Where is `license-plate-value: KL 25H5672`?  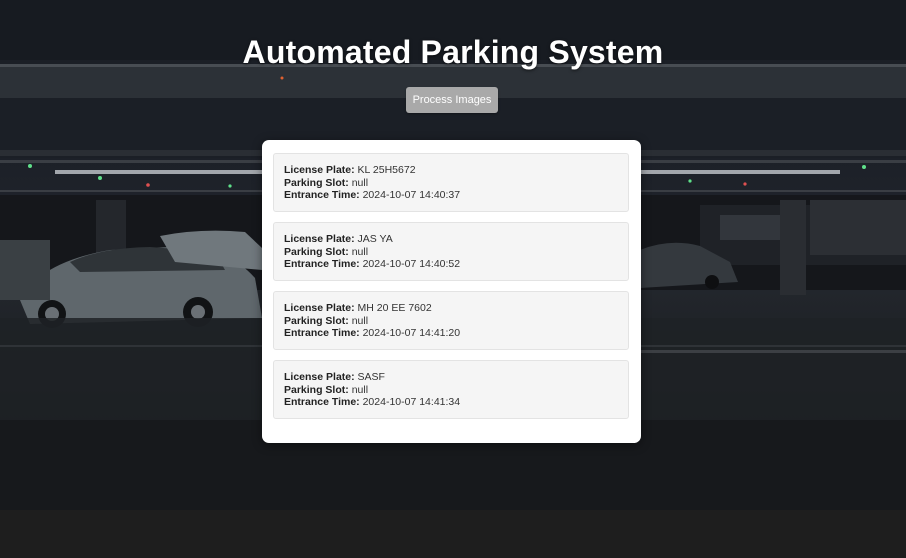 license-plate-value: KL 25H5672 is located at coordinates (386, 170).